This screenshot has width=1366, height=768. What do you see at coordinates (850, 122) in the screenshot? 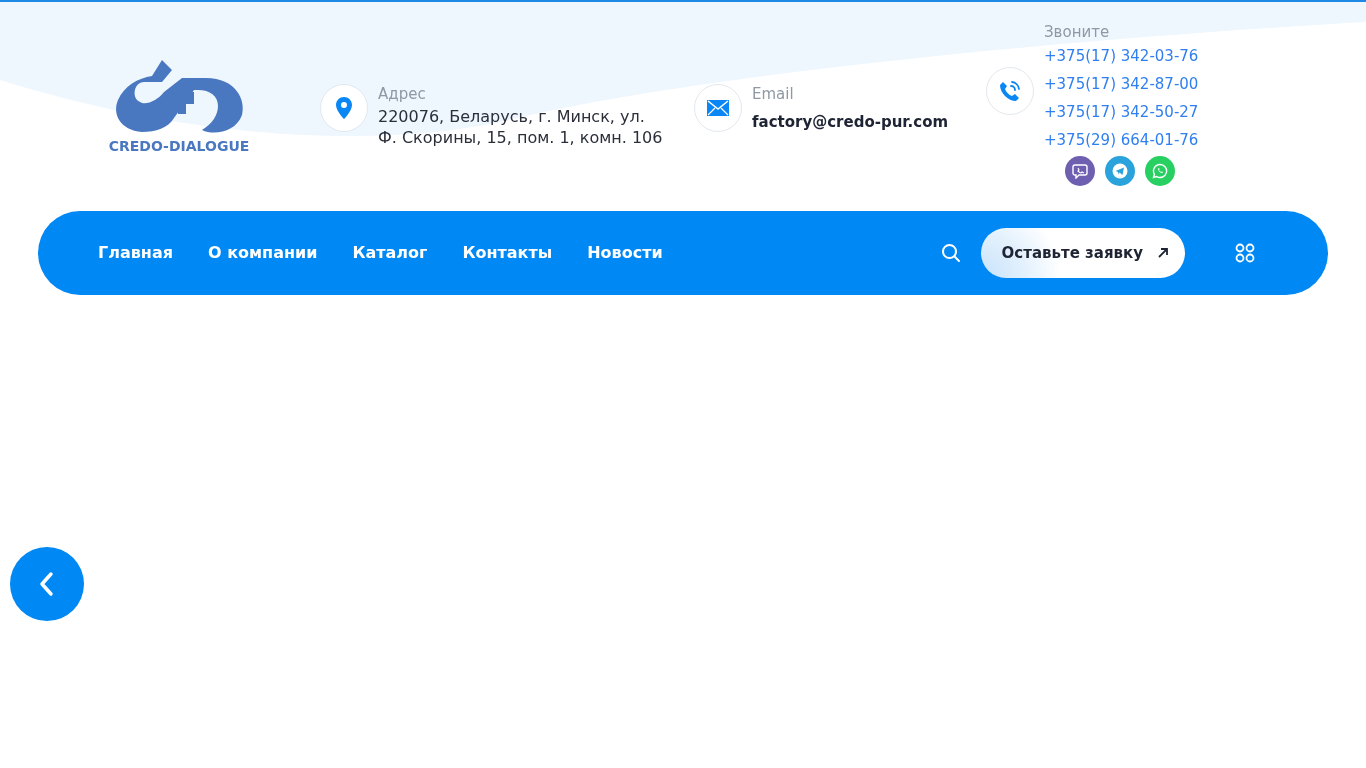
I see `email-text: factory@credo-pur.com` at bounding box center [850, 122].